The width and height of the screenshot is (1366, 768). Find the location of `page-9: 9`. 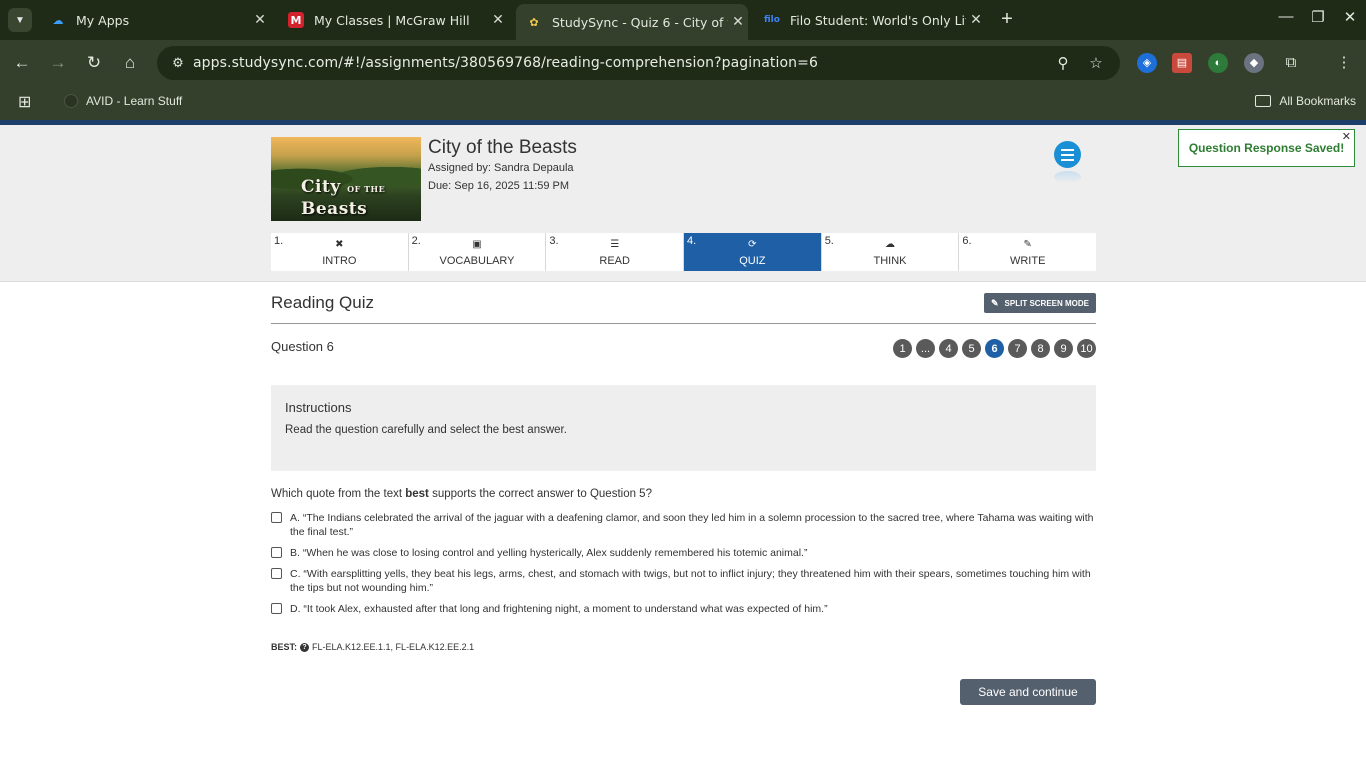

page-9: 9 is located at coordinates (1063, 348).